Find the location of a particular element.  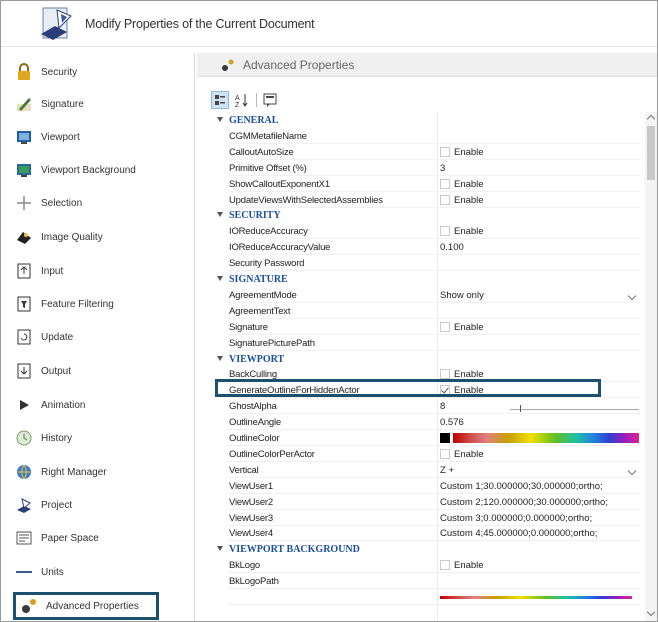

category-row: SECURITY is located at coordinates (421, 215).